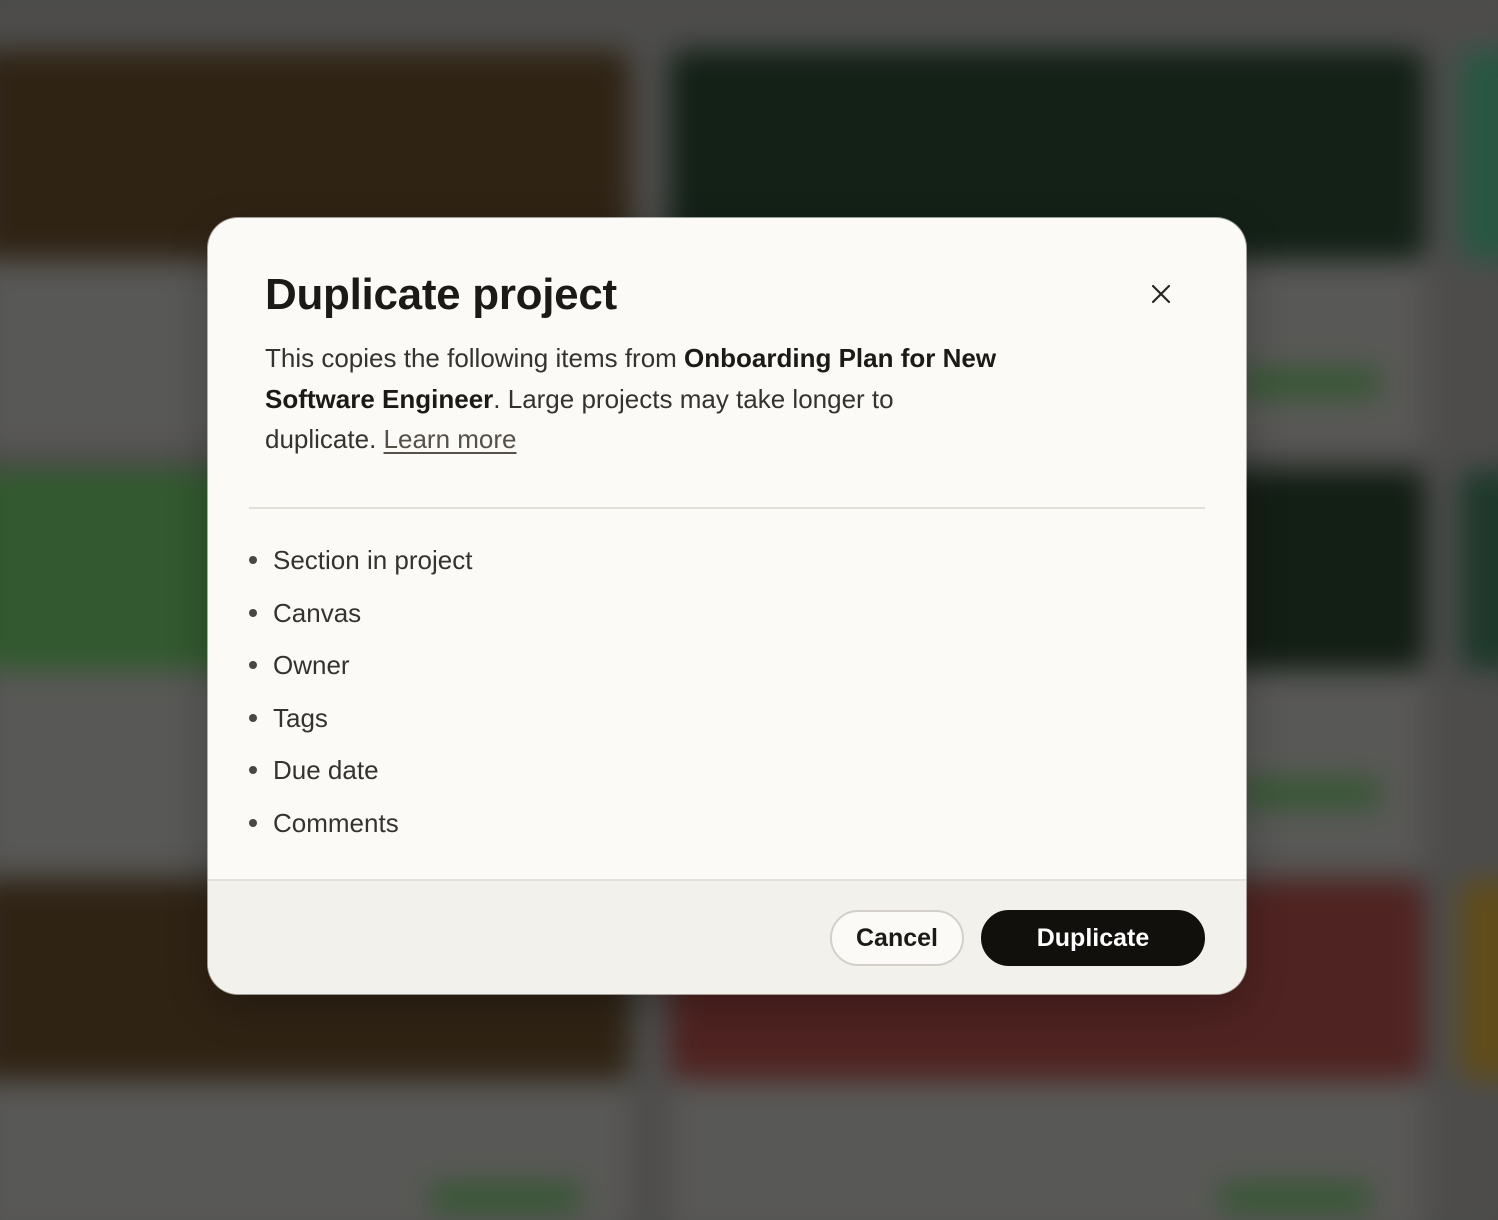  I want to click on dialog-title: Duplicate project, so click(441, 294).